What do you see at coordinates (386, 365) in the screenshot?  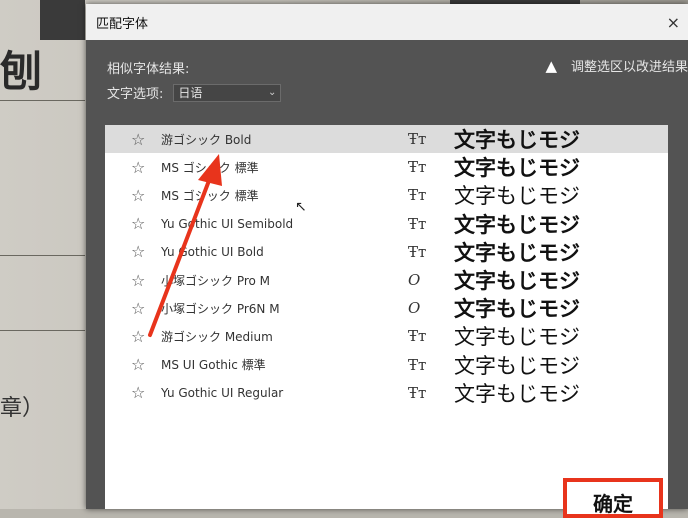 I see `font-row: ☆ MS UI Gothic 標準 Ŧᴛ 文字もじモジ` at bounding box center [386, 365].